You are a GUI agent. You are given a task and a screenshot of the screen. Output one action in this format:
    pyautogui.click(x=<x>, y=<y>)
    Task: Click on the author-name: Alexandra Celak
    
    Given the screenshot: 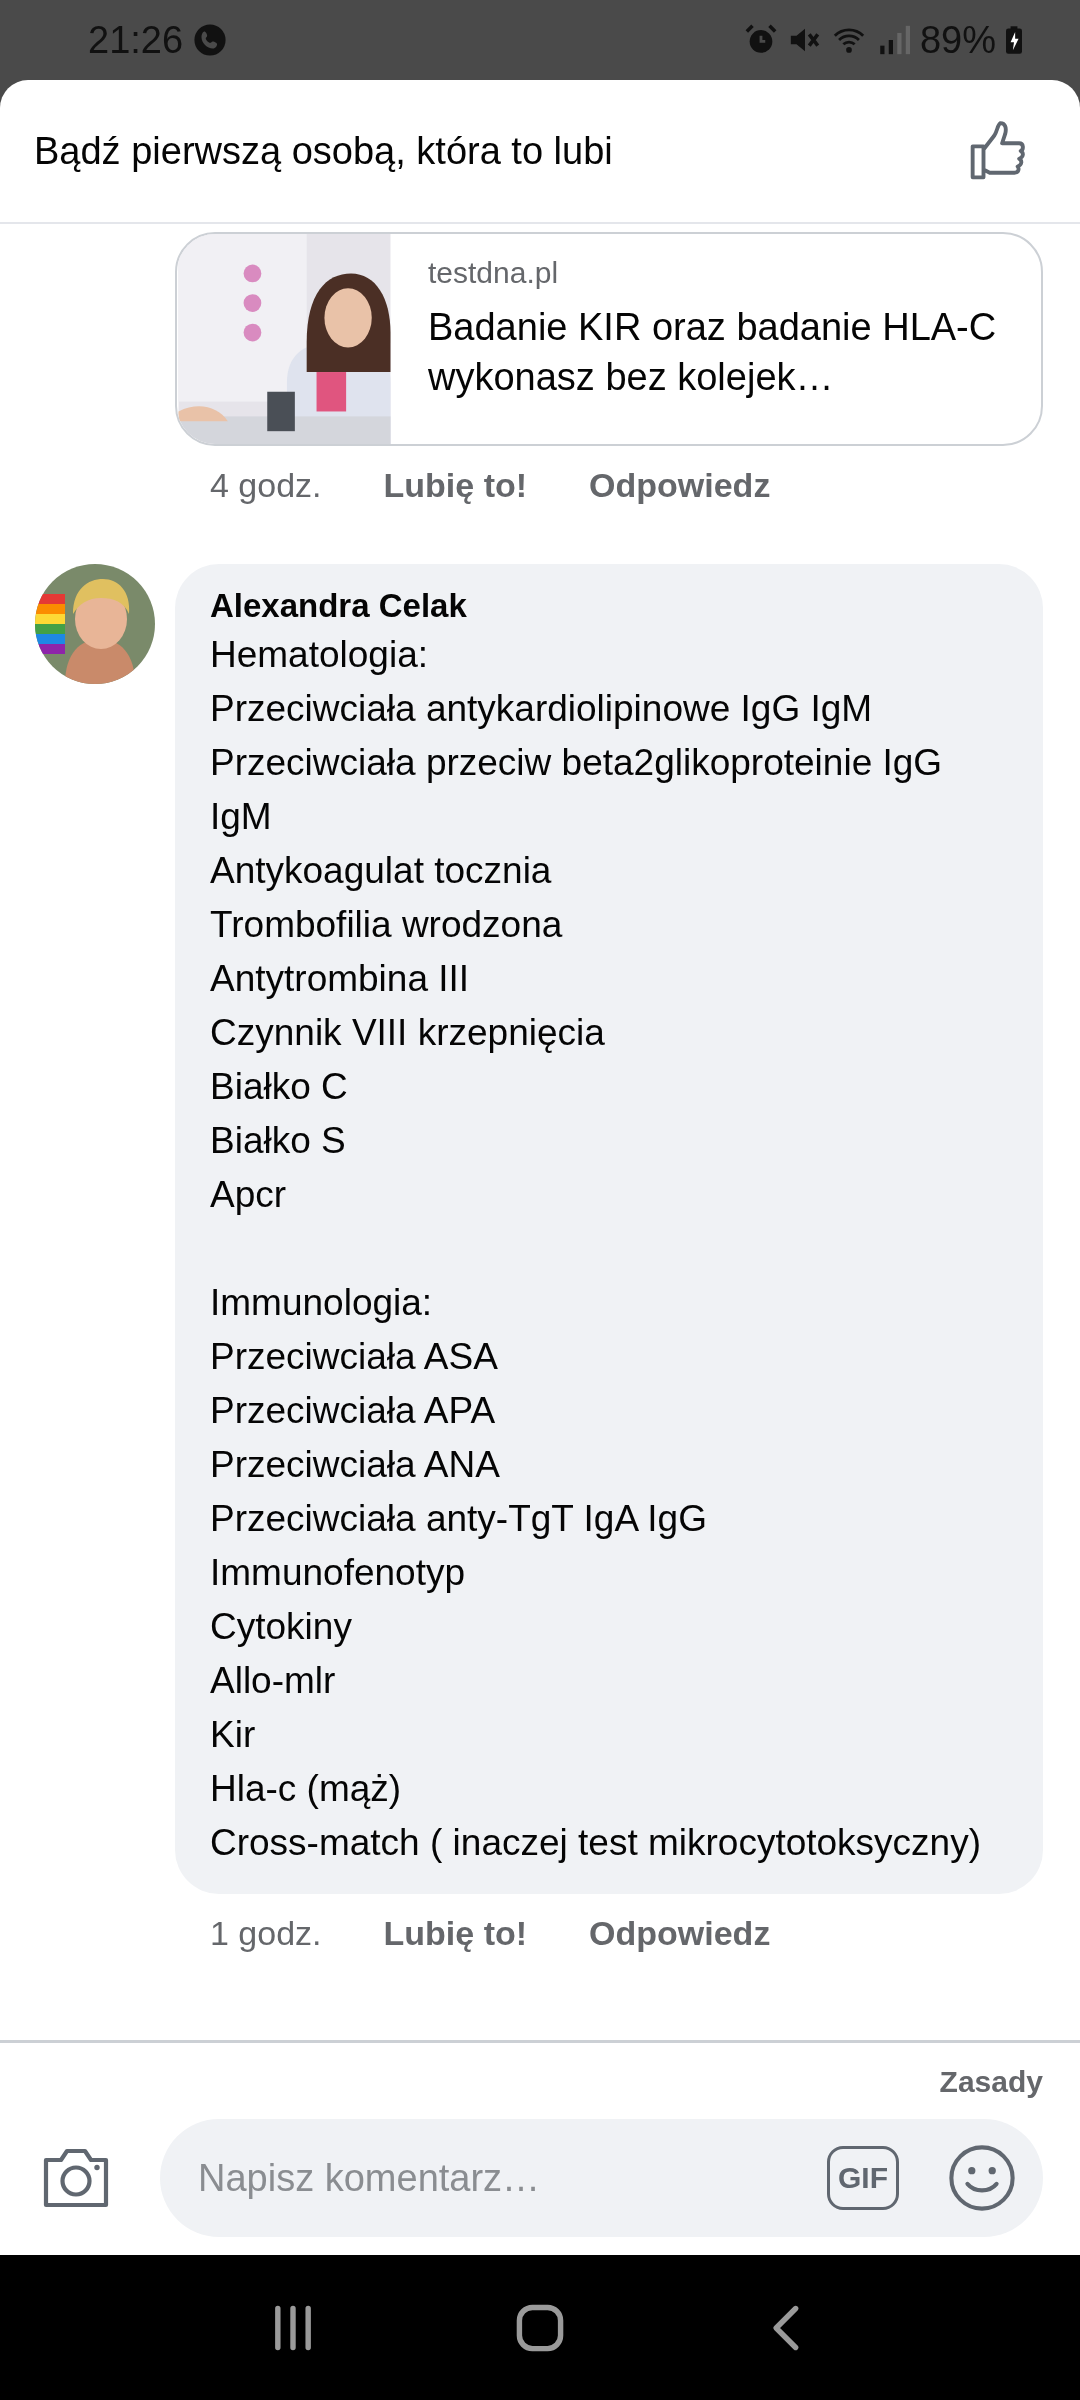 What is the action you would take?
    pyautogui.click(x=609, y=606)
    